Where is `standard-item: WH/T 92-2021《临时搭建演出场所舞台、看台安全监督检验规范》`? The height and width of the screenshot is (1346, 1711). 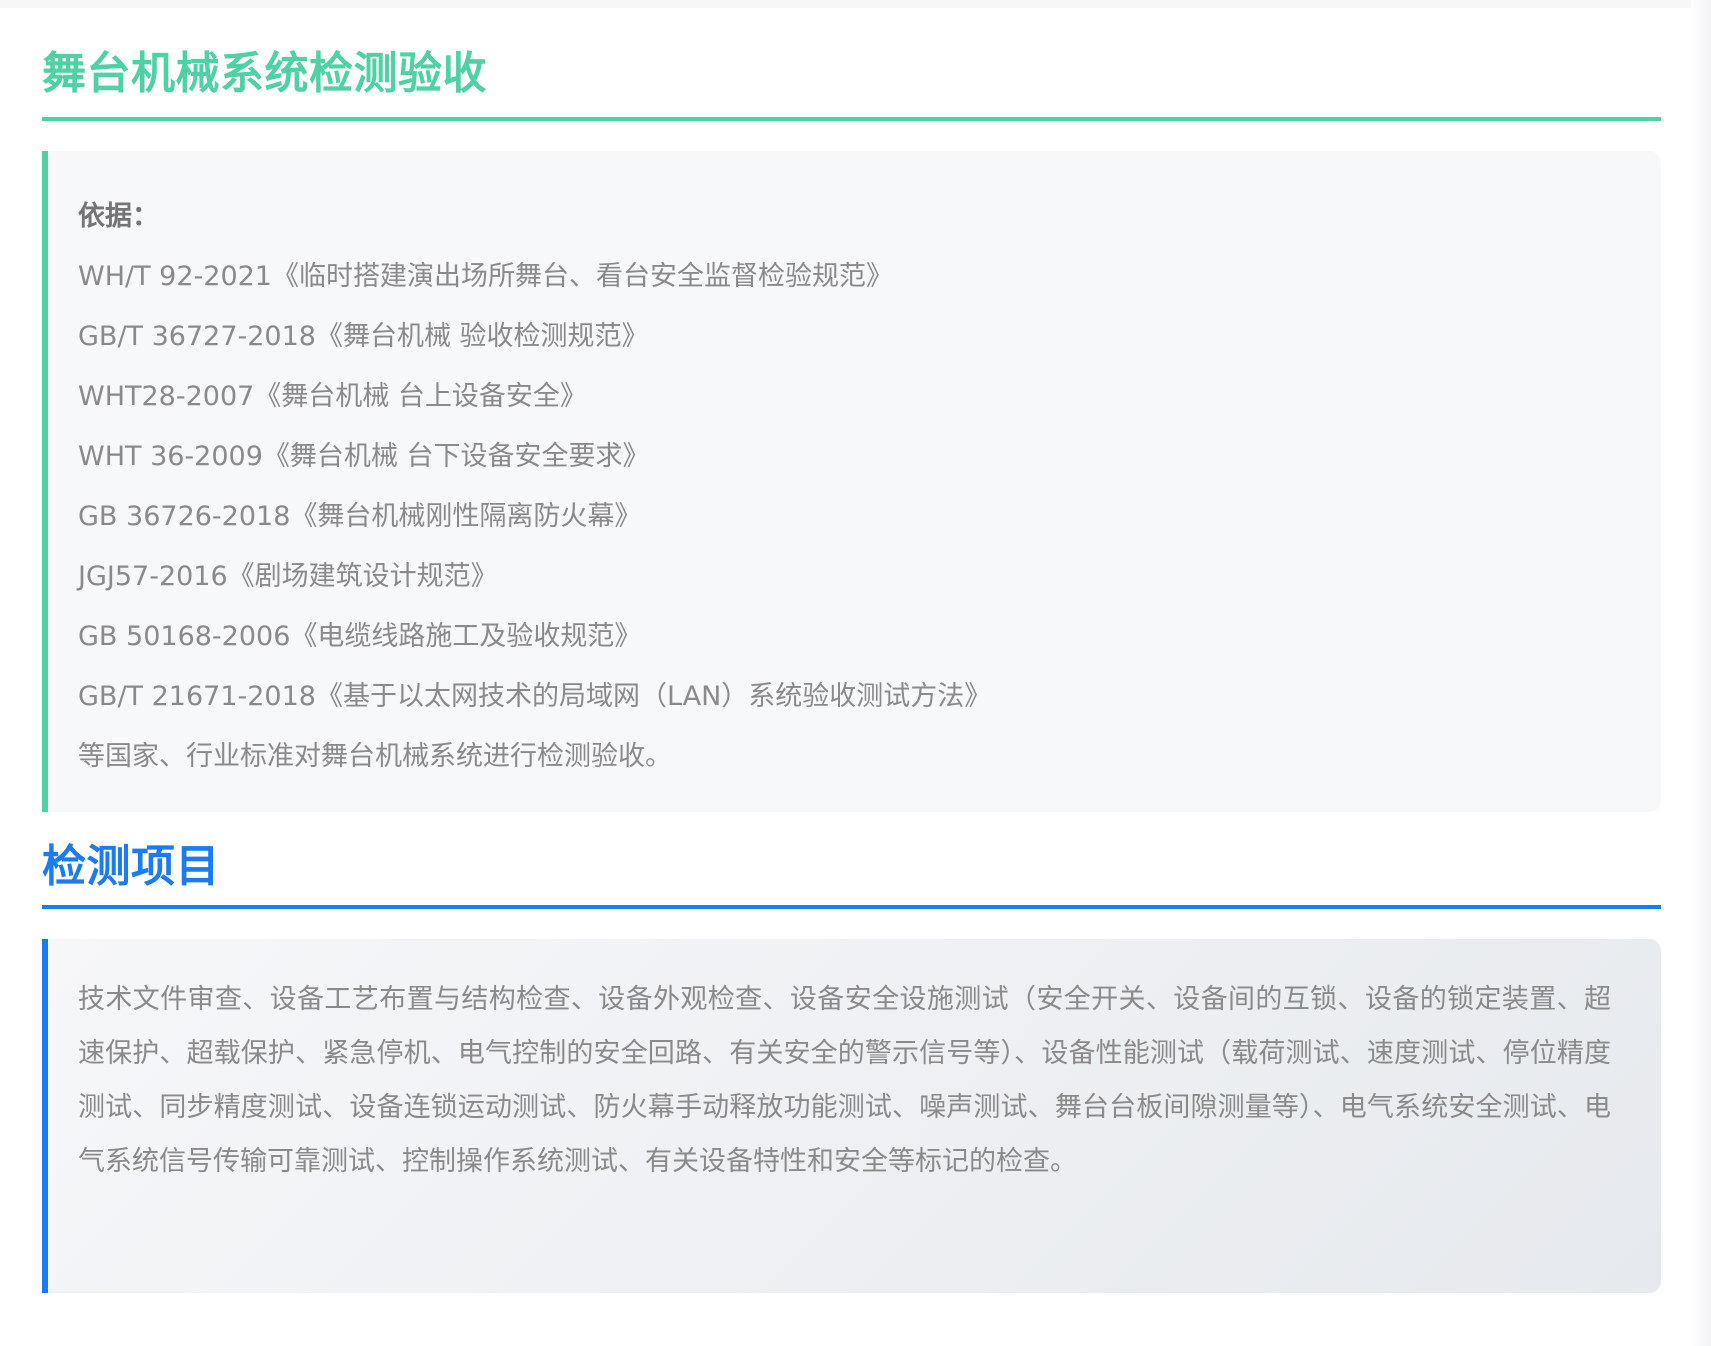
standard-item: WH/T 92-2021《临时搭建演出场所舞台、看台安全监督检验规范》 is located at coordinates (485, 276).